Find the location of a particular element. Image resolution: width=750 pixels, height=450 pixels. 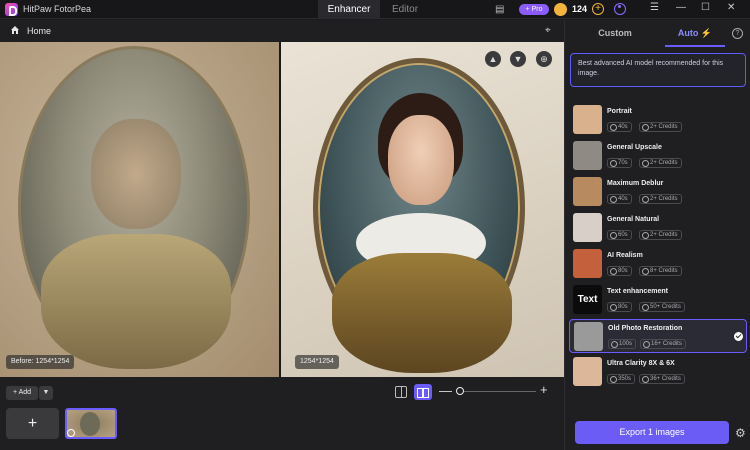

model-item: Portrait 40s 2+ Credits is located at coordinates (658, 120).